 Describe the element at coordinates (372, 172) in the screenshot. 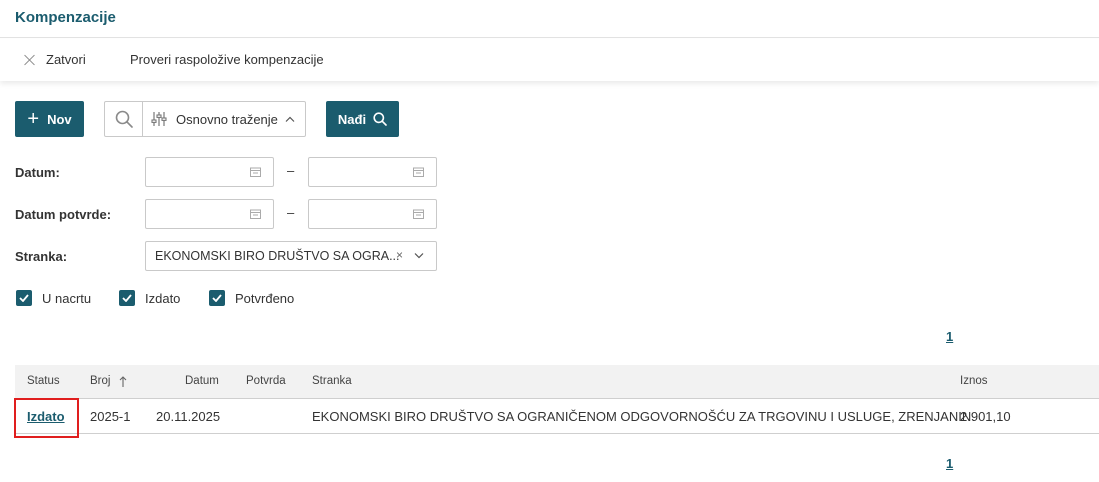

I see `datum-to-field` at that location.